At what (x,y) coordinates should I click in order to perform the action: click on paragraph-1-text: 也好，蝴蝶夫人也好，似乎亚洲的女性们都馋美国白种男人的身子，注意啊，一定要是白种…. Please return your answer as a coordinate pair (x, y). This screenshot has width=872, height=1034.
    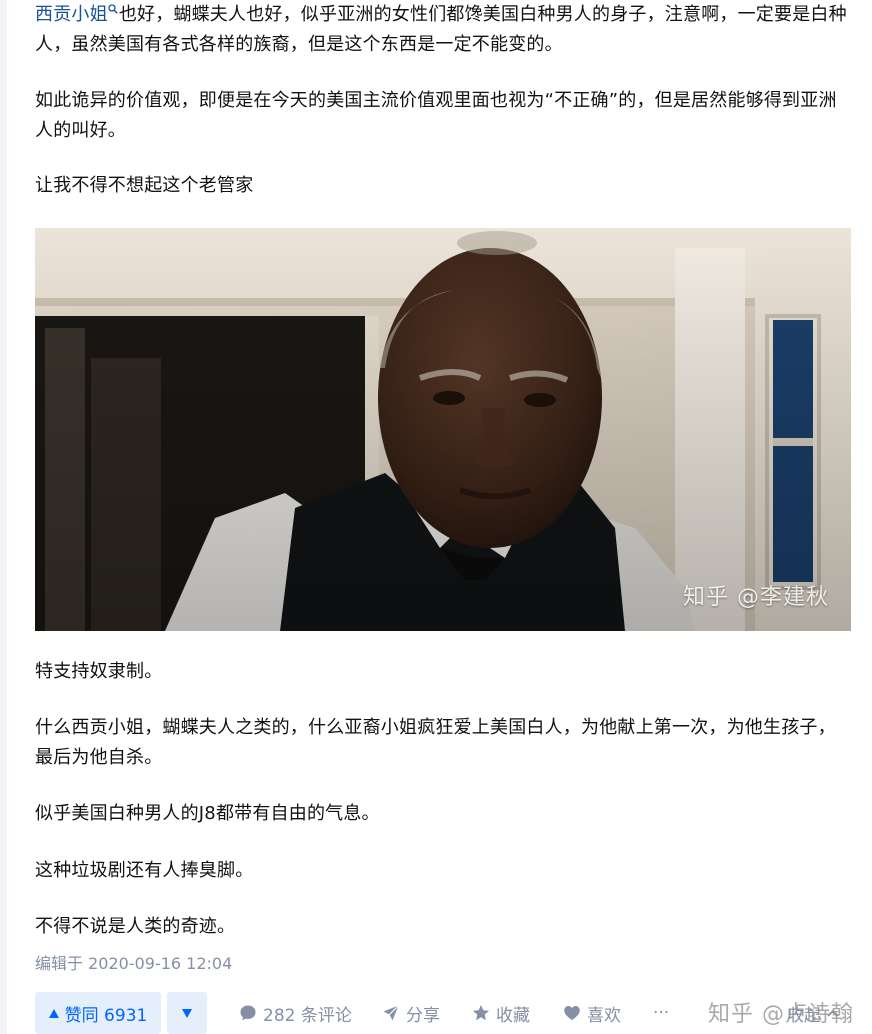
    Looking at the image, I should click on (441, 29).